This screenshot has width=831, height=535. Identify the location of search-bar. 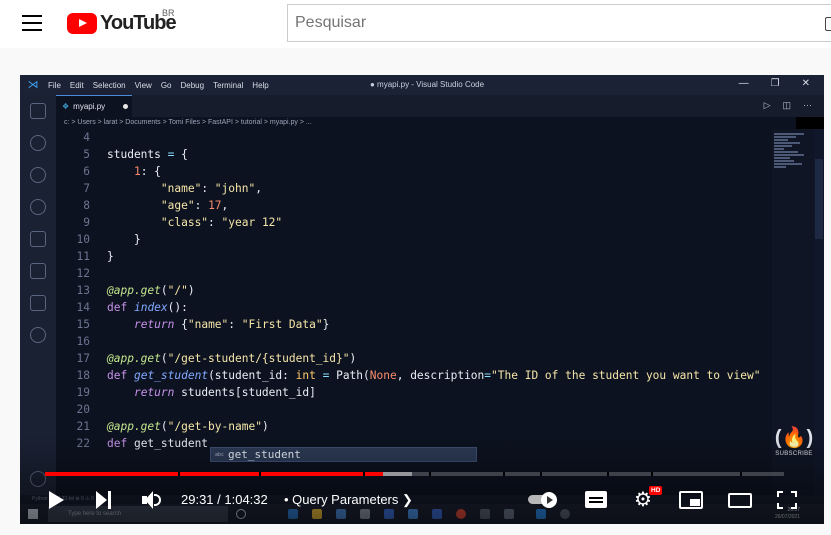
(559, 23).